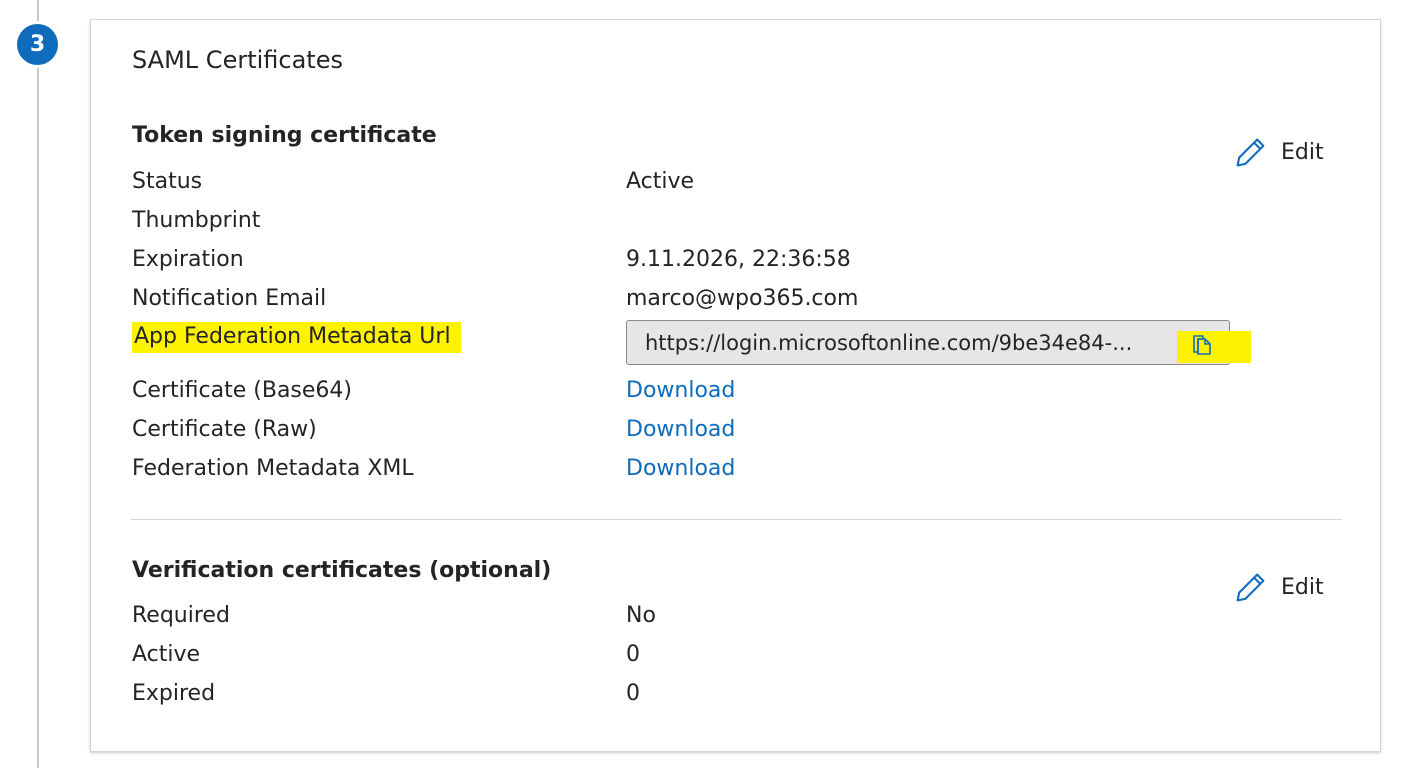  I want to click on expiration-label: Expiration, so click(188, 259).